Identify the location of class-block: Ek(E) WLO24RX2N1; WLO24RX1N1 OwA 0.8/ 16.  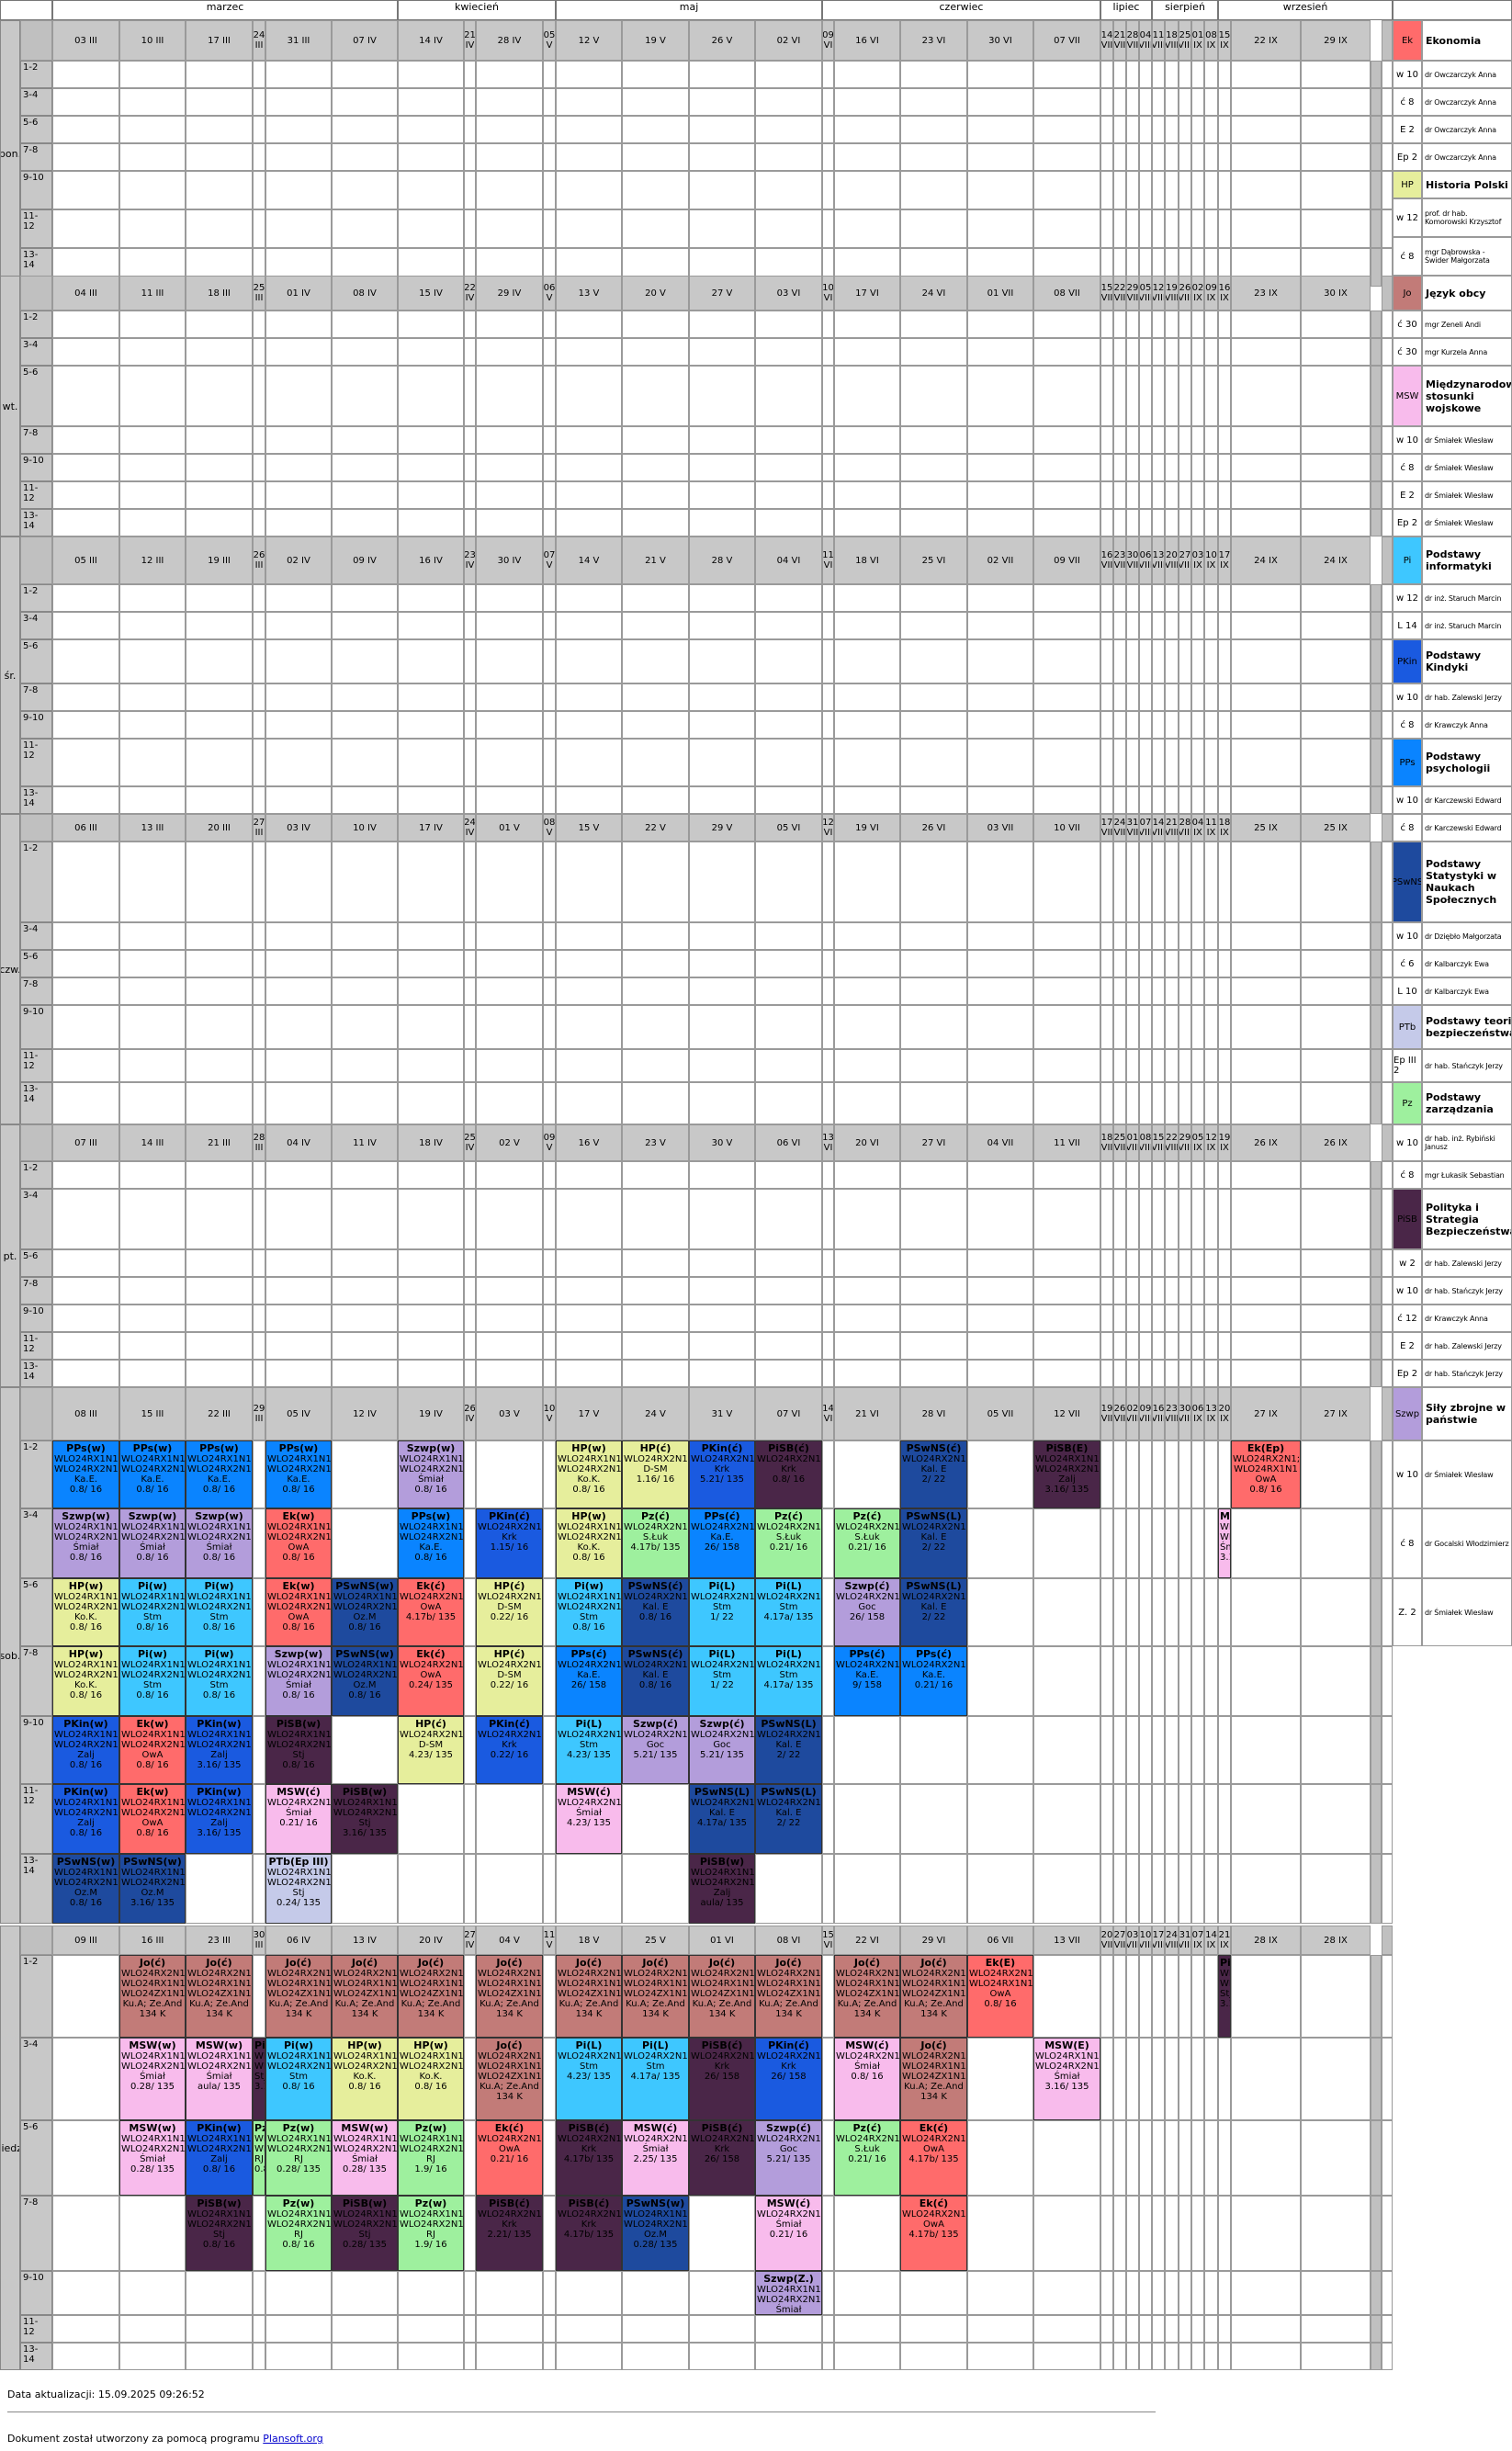
(1000, 1996).